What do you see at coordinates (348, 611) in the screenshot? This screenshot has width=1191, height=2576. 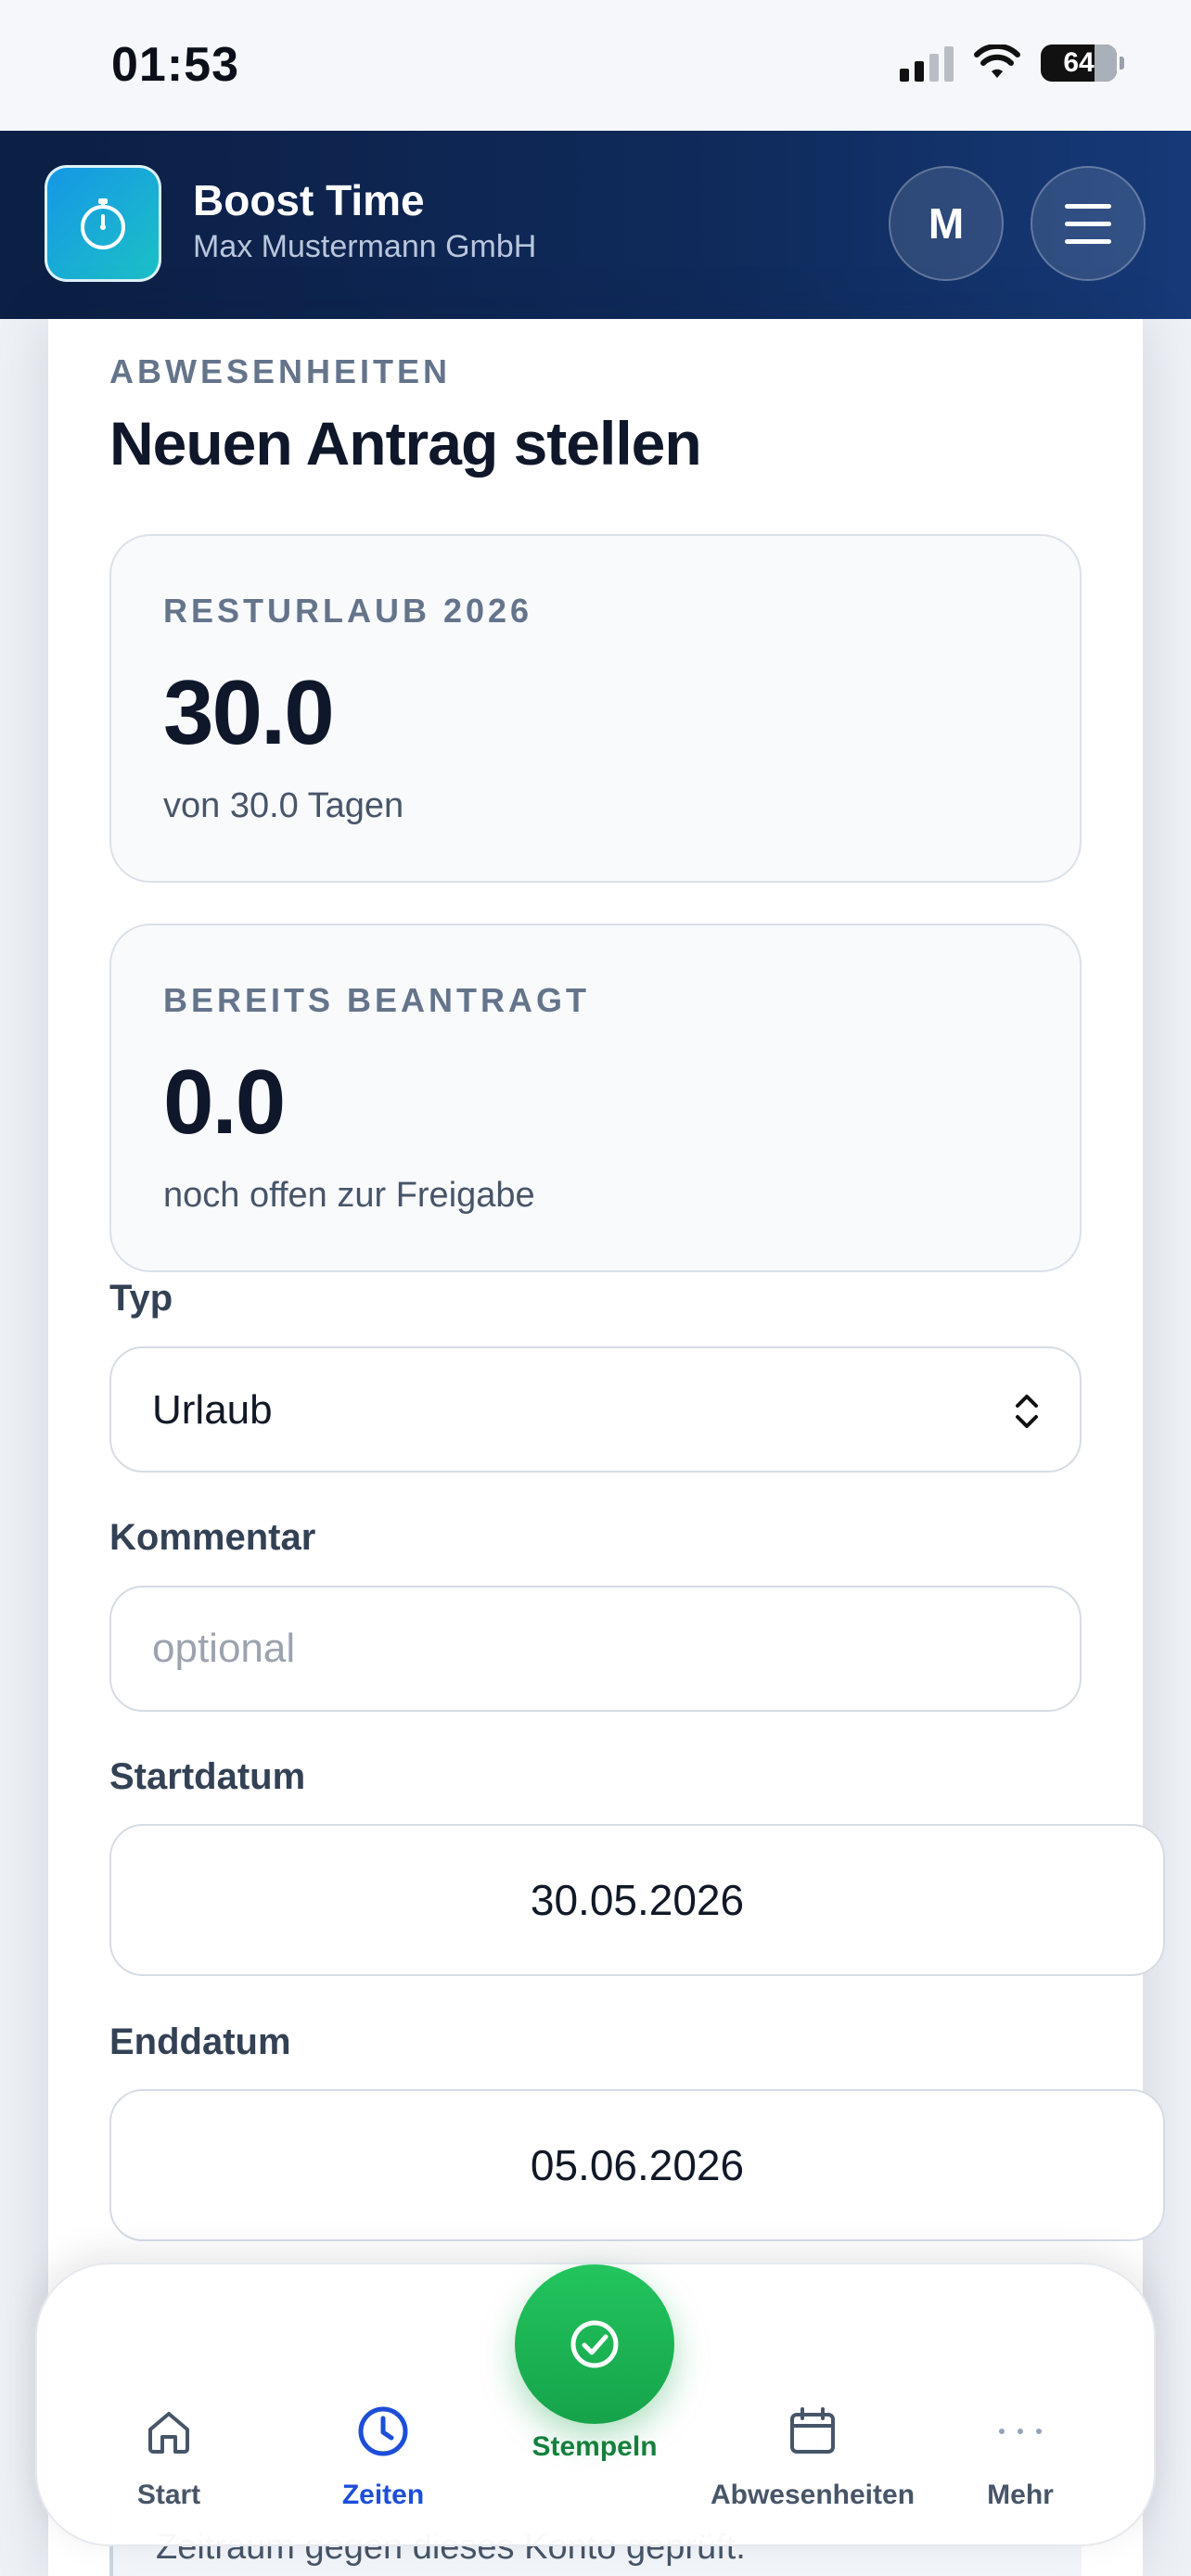 I see `stat-label: RESTURLAUB 2026` at bounding box center [348, 611].